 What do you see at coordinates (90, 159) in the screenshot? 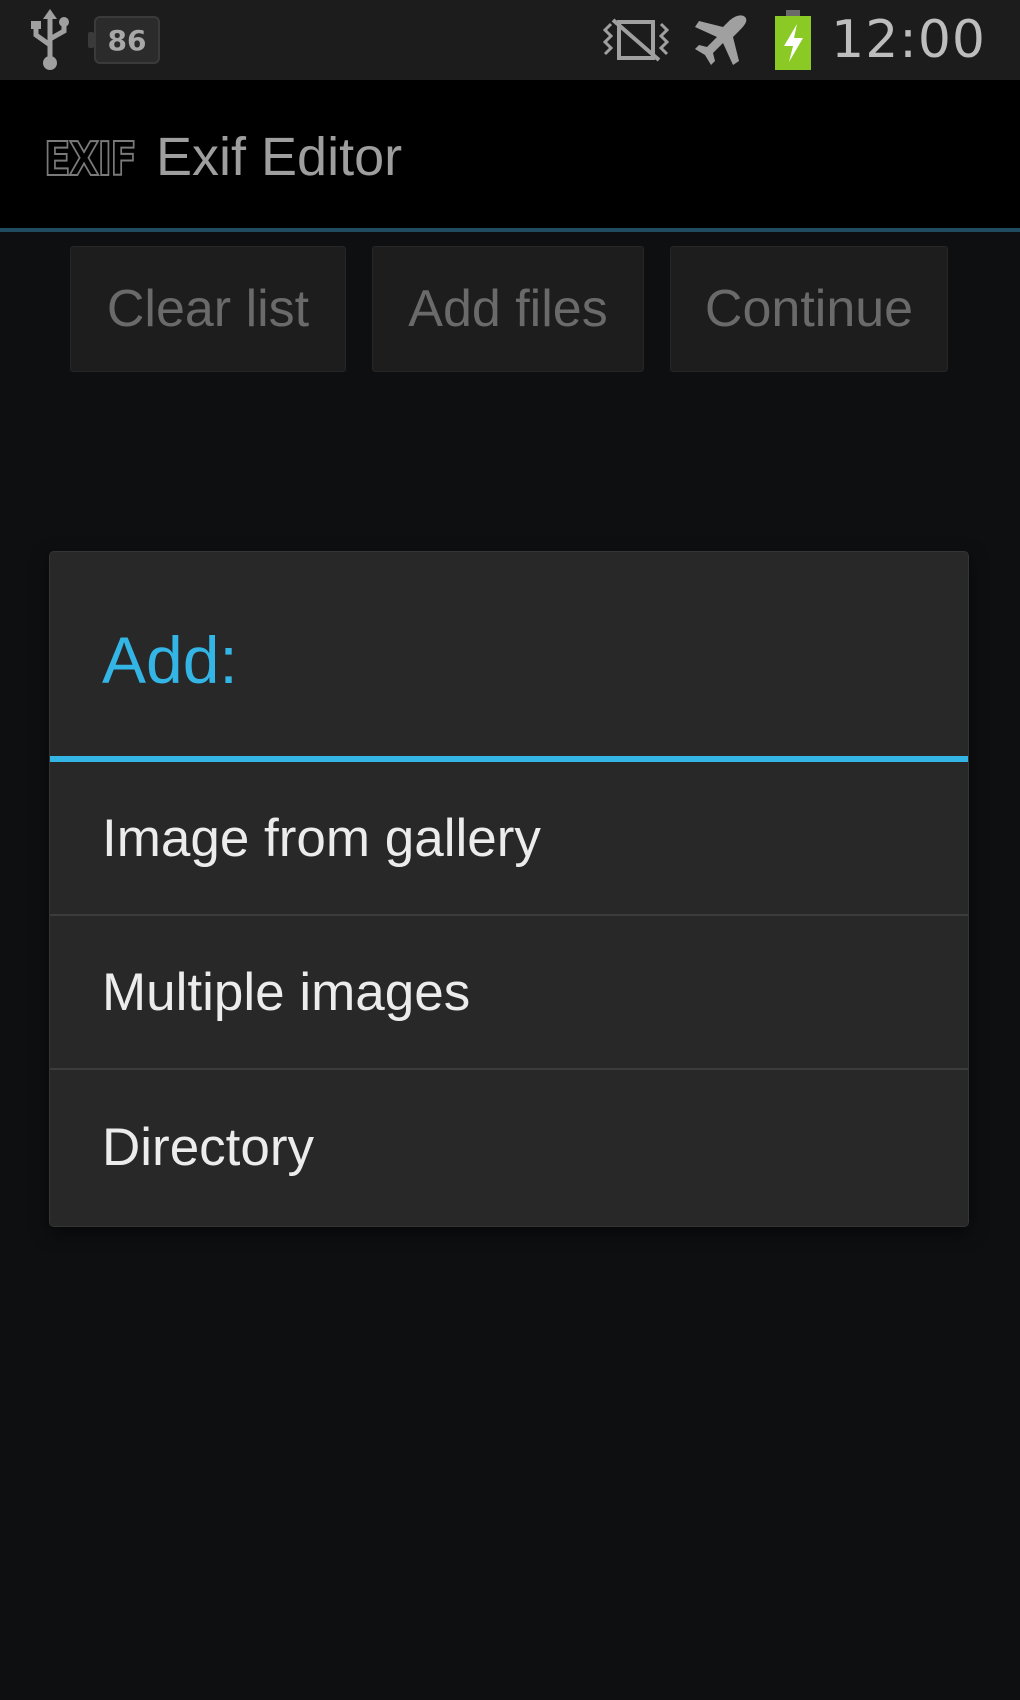
I see `app-logo-icon: EXIF` at bounding box center [90, 159].